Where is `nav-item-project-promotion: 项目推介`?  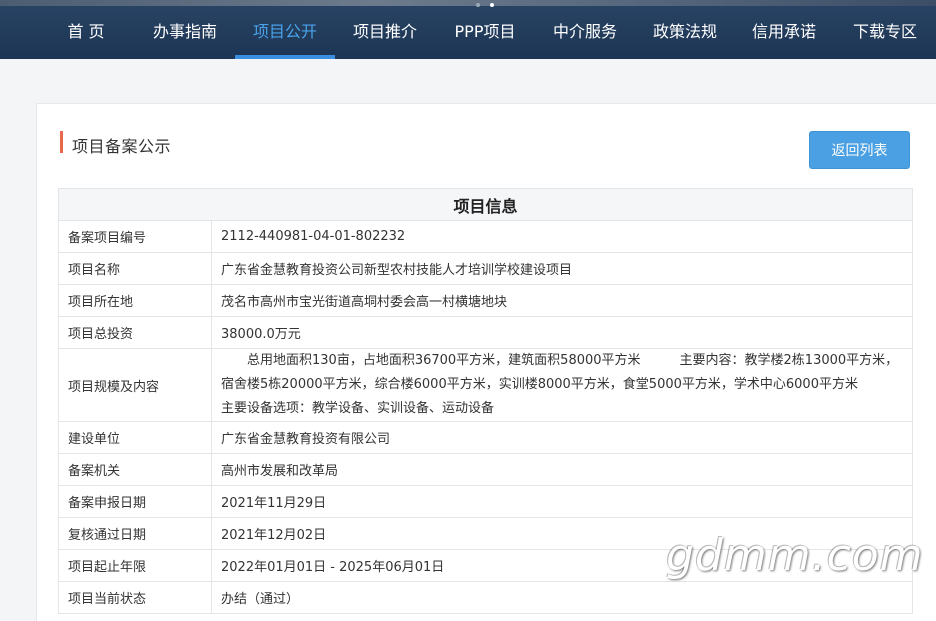 nav-item-project-promotion: 项目推介 is located at coordinates (385, 32).